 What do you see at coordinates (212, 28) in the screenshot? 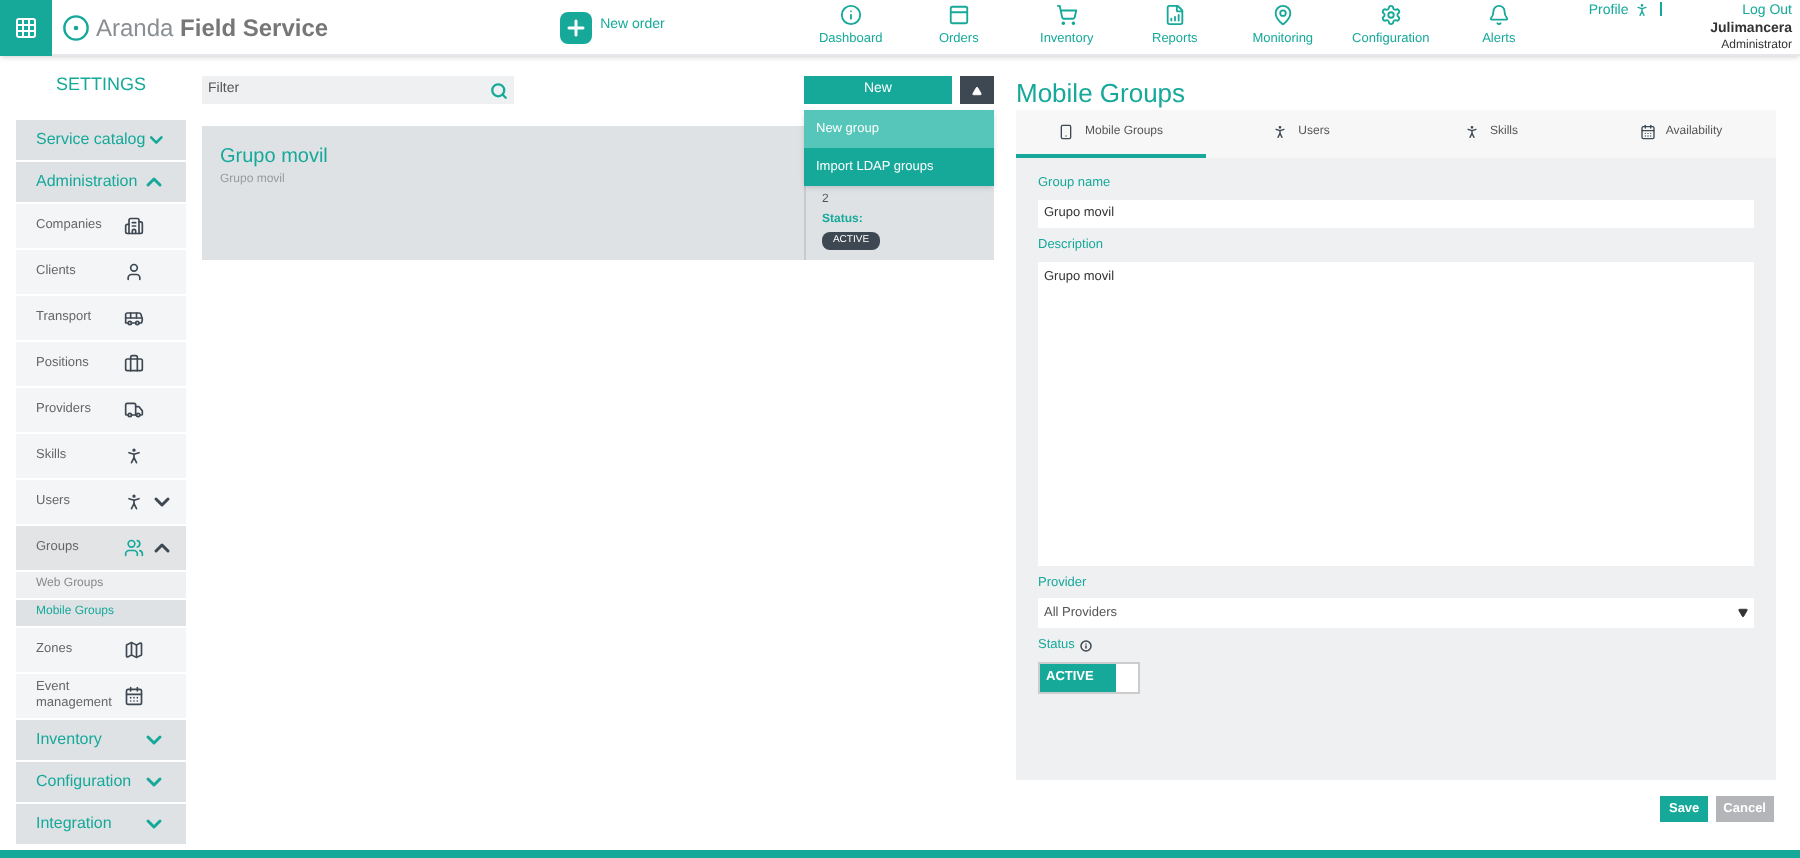
I see `brand-name: Aranda Field Service` at bounding box center [212, 28].